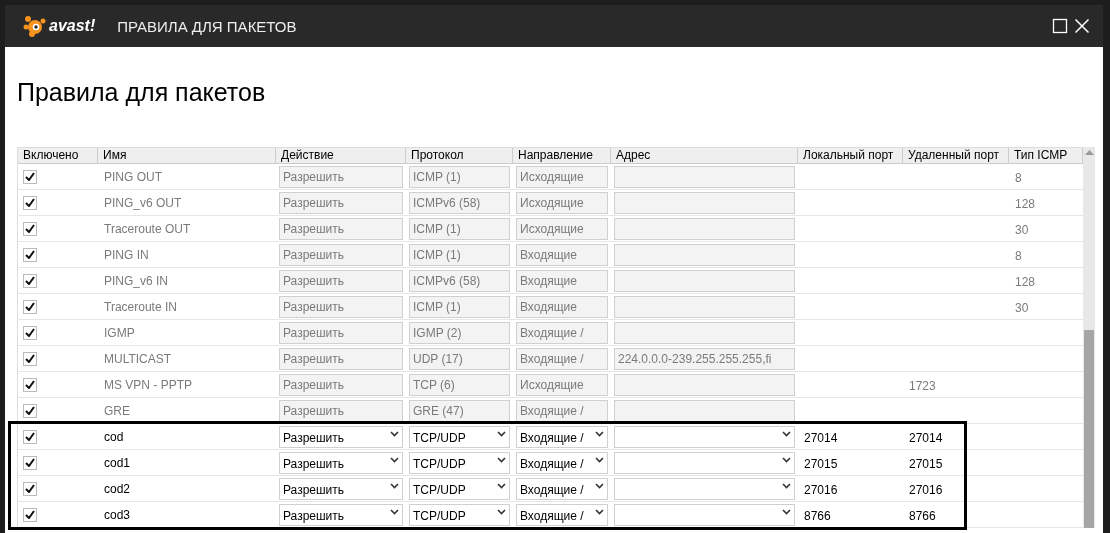 The width and height of the screenshot is (1110, 533). What do you see at coordinates (850, 155) in the screenshot?
I see `column-header: Локальный порт` at bounding box center [850, 155].